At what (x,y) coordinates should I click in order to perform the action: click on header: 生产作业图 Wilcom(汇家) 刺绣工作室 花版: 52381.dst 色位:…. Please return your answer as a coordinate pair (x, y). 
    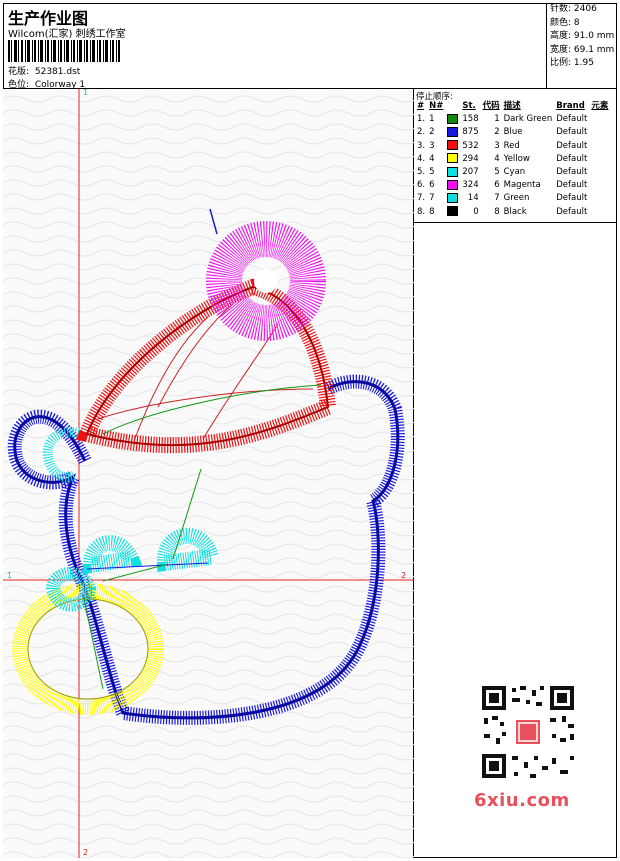
    Looking at the image, I should click on (310, 46).